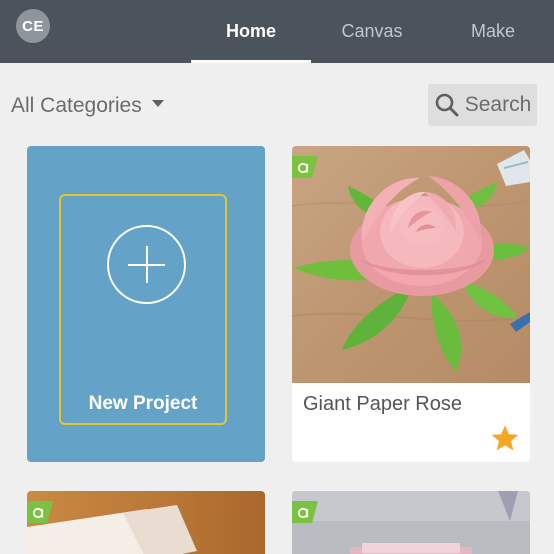 The image size is (554, 554). What do you see at coordinates (146, 264) in the screenshot?
I see `add-circle-icon` at bounding box center [146, 264].